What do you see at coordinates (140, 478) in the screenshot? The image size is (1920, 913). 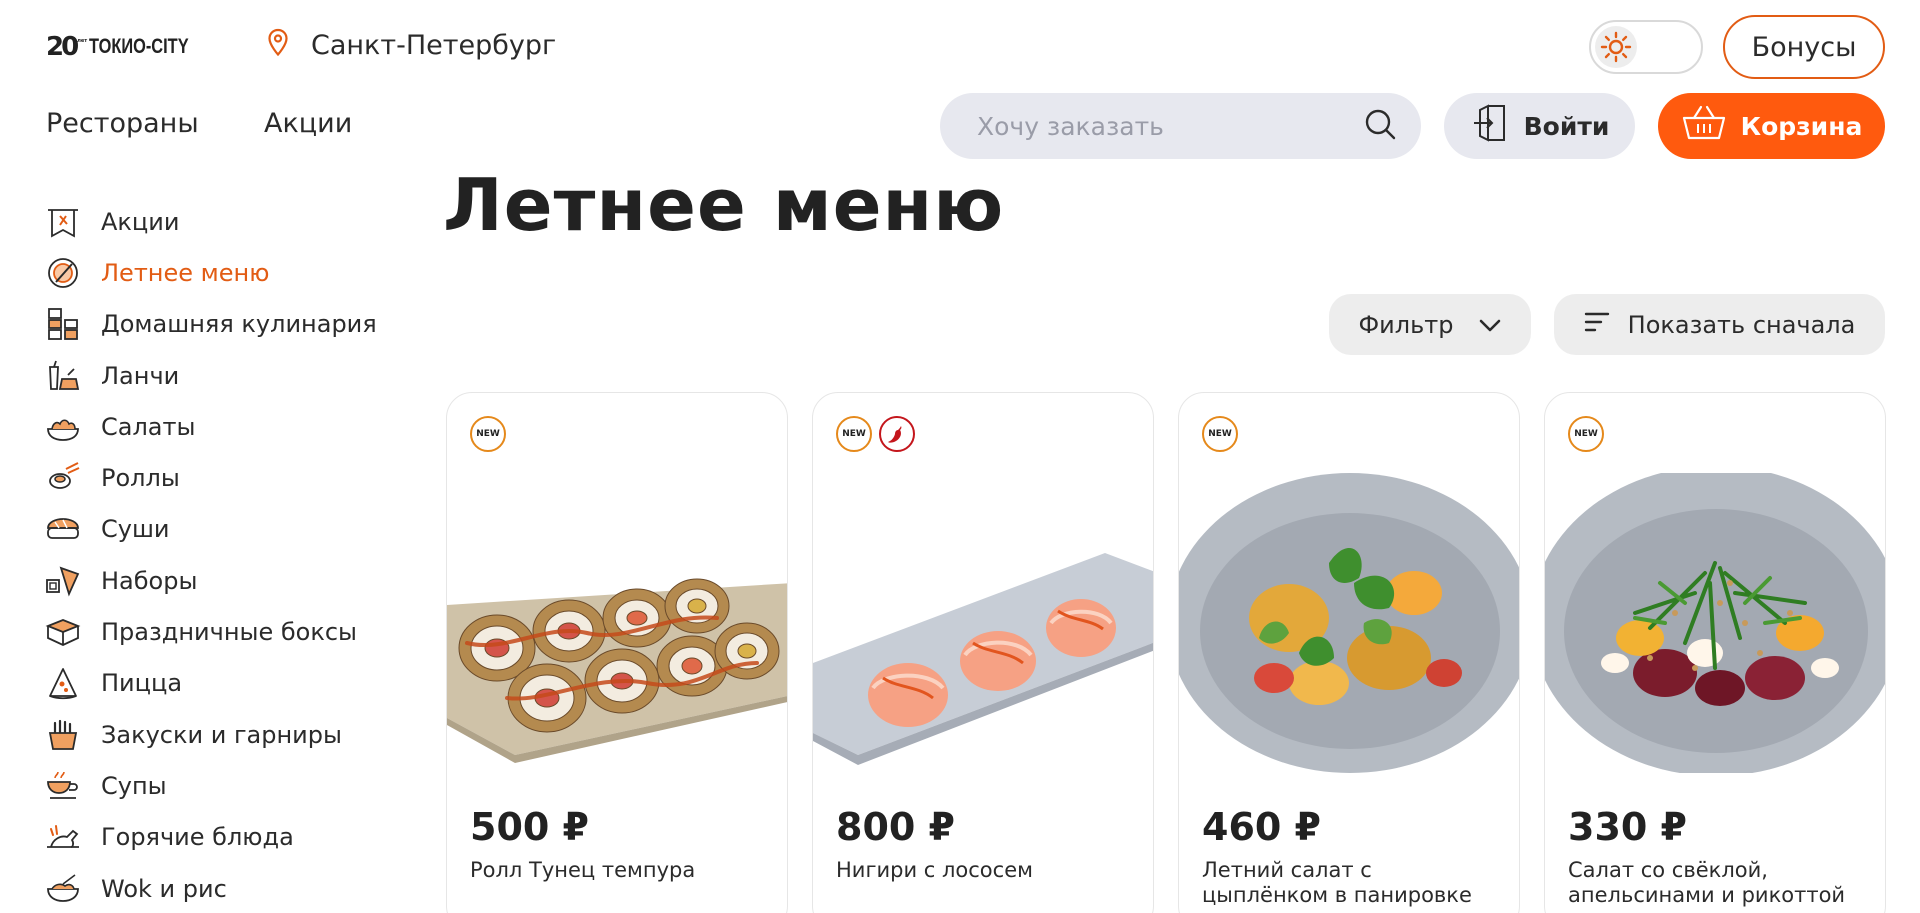 I see `sidebar-item-label: Роллы` at bounding box center [140, 478].